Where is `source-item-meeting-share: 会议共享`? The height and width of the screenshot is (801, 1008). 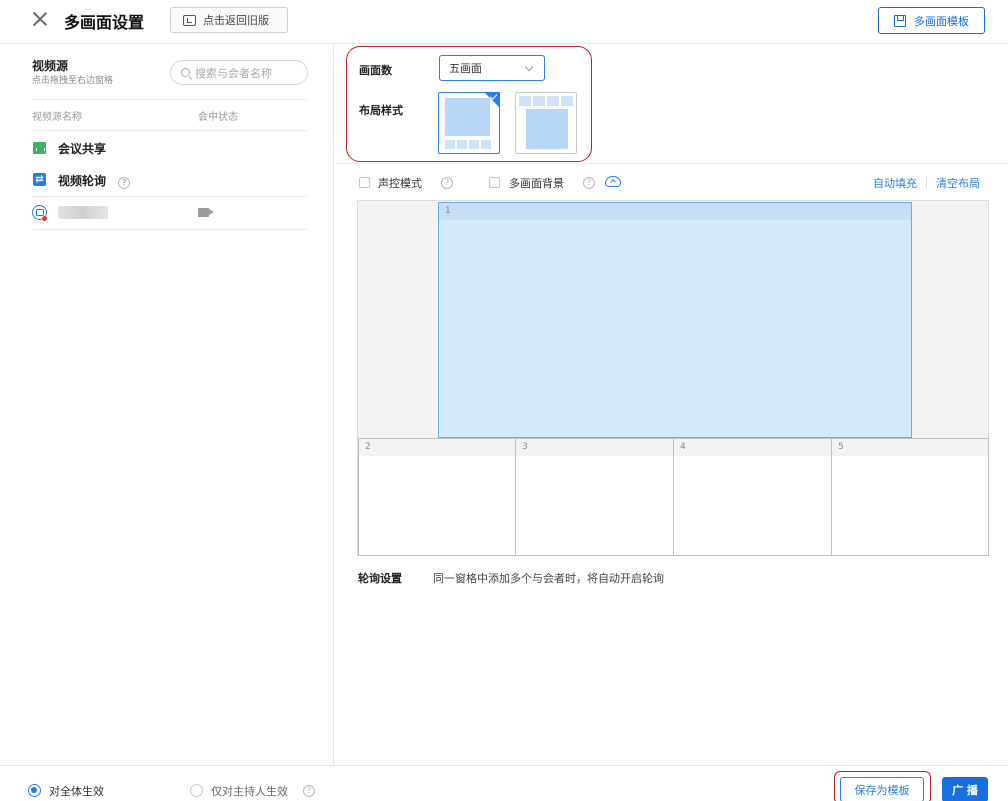 source-item-meeting-share: 会议共享 is located at coordinates (82, 148).